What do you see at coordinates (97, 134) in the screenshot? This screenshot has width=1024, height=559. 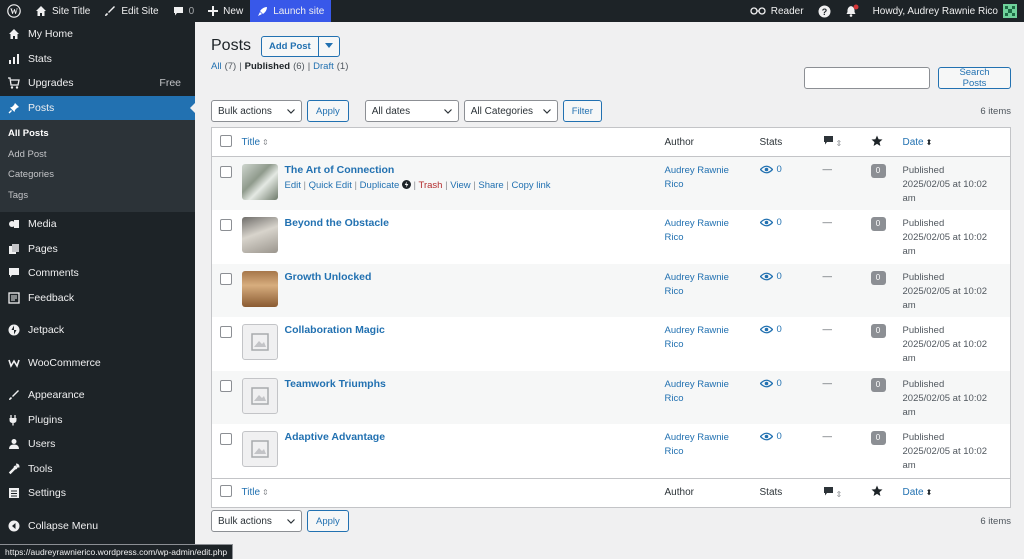 I see `submenu-item-all-posts: All Posts` at bounding box center [97, 134].